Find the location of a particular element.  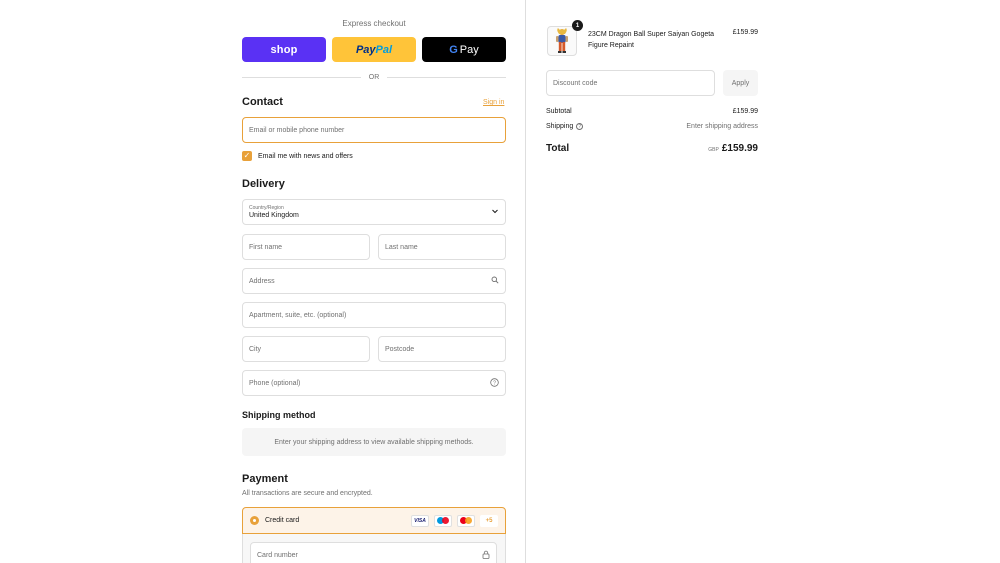

apartment-field: Apartment, suite, etc. (optional) is located at coordinates (374, 315).